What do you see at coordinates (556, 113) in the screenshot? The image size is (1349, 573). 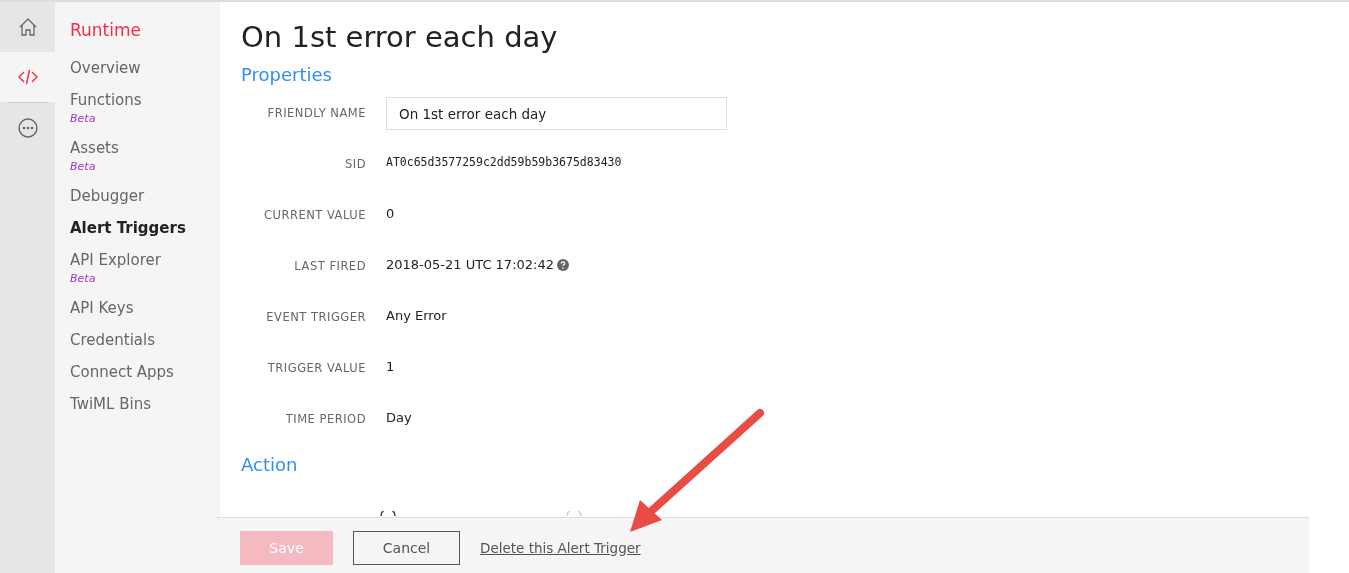 I see `name-input-field: On 1st error each day` at bounding box center [556, 113].